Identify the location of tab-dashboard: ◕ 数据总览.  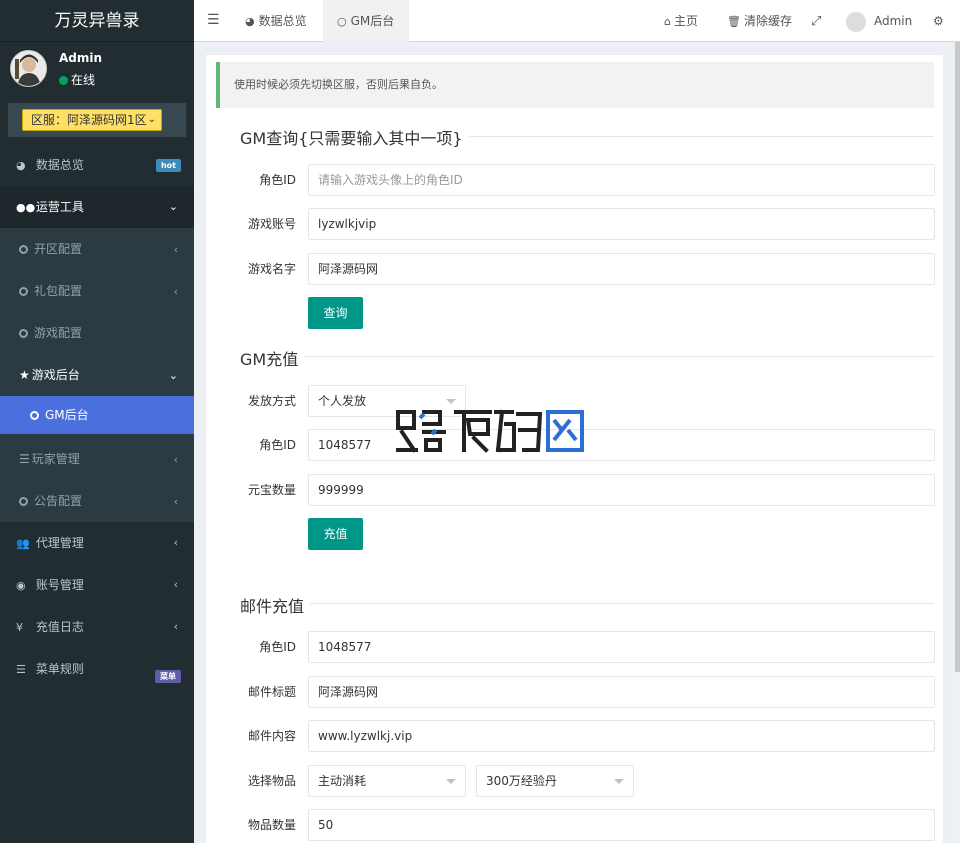
(276, 21).